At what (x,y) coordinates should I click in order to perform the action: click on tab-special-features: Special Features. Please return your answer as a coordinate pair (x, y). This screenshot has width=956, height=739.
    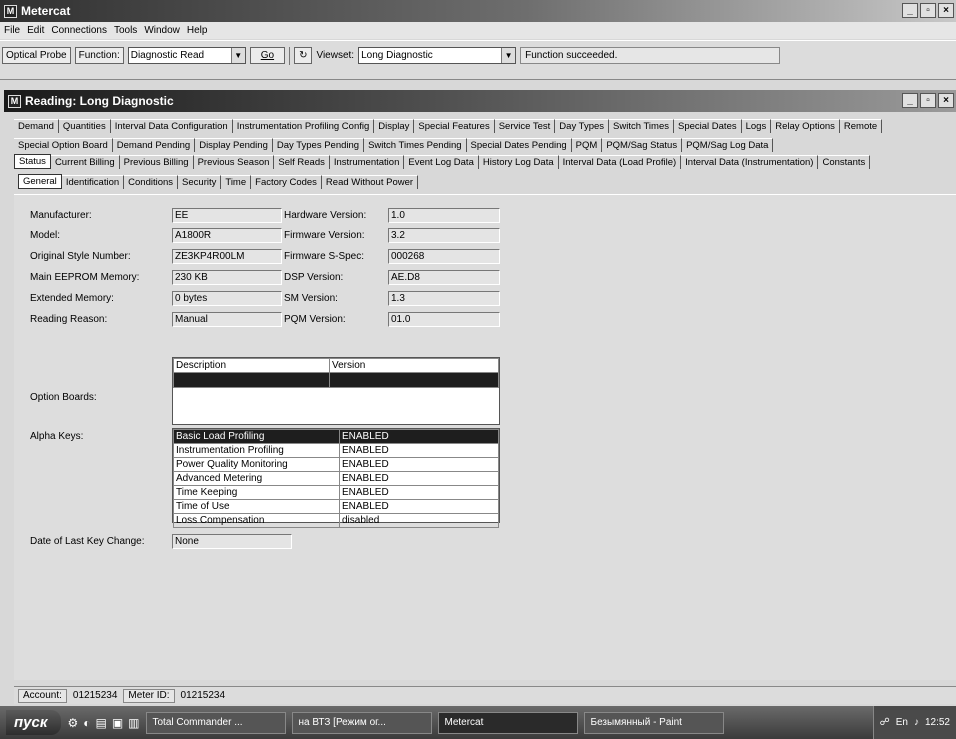
    Looking at the image, I should click on (454, 125).